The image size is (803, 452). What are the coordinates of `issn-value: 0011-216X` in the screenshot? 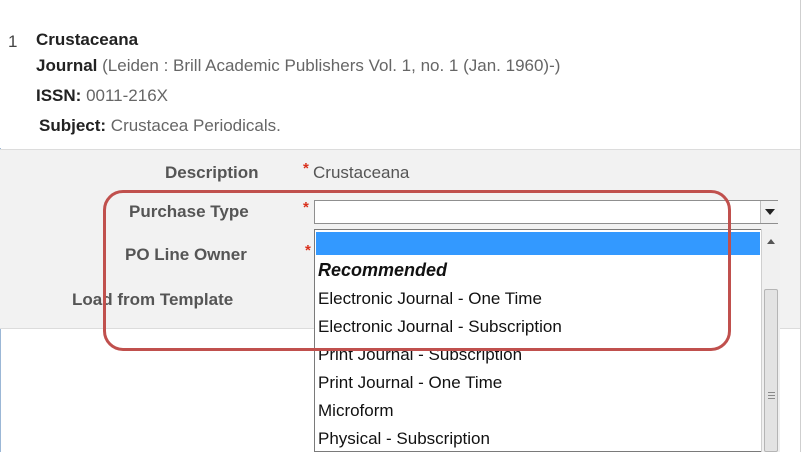 It's located at (124, 95).